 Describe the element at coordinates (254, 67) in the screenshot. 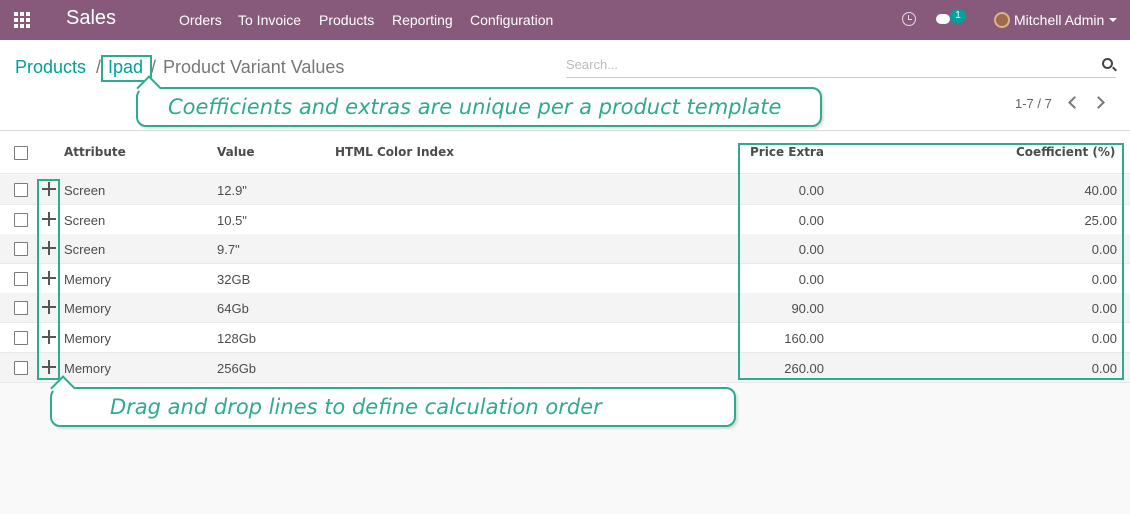

I see `breadcrumb-current: Product Variant Values` at that location.